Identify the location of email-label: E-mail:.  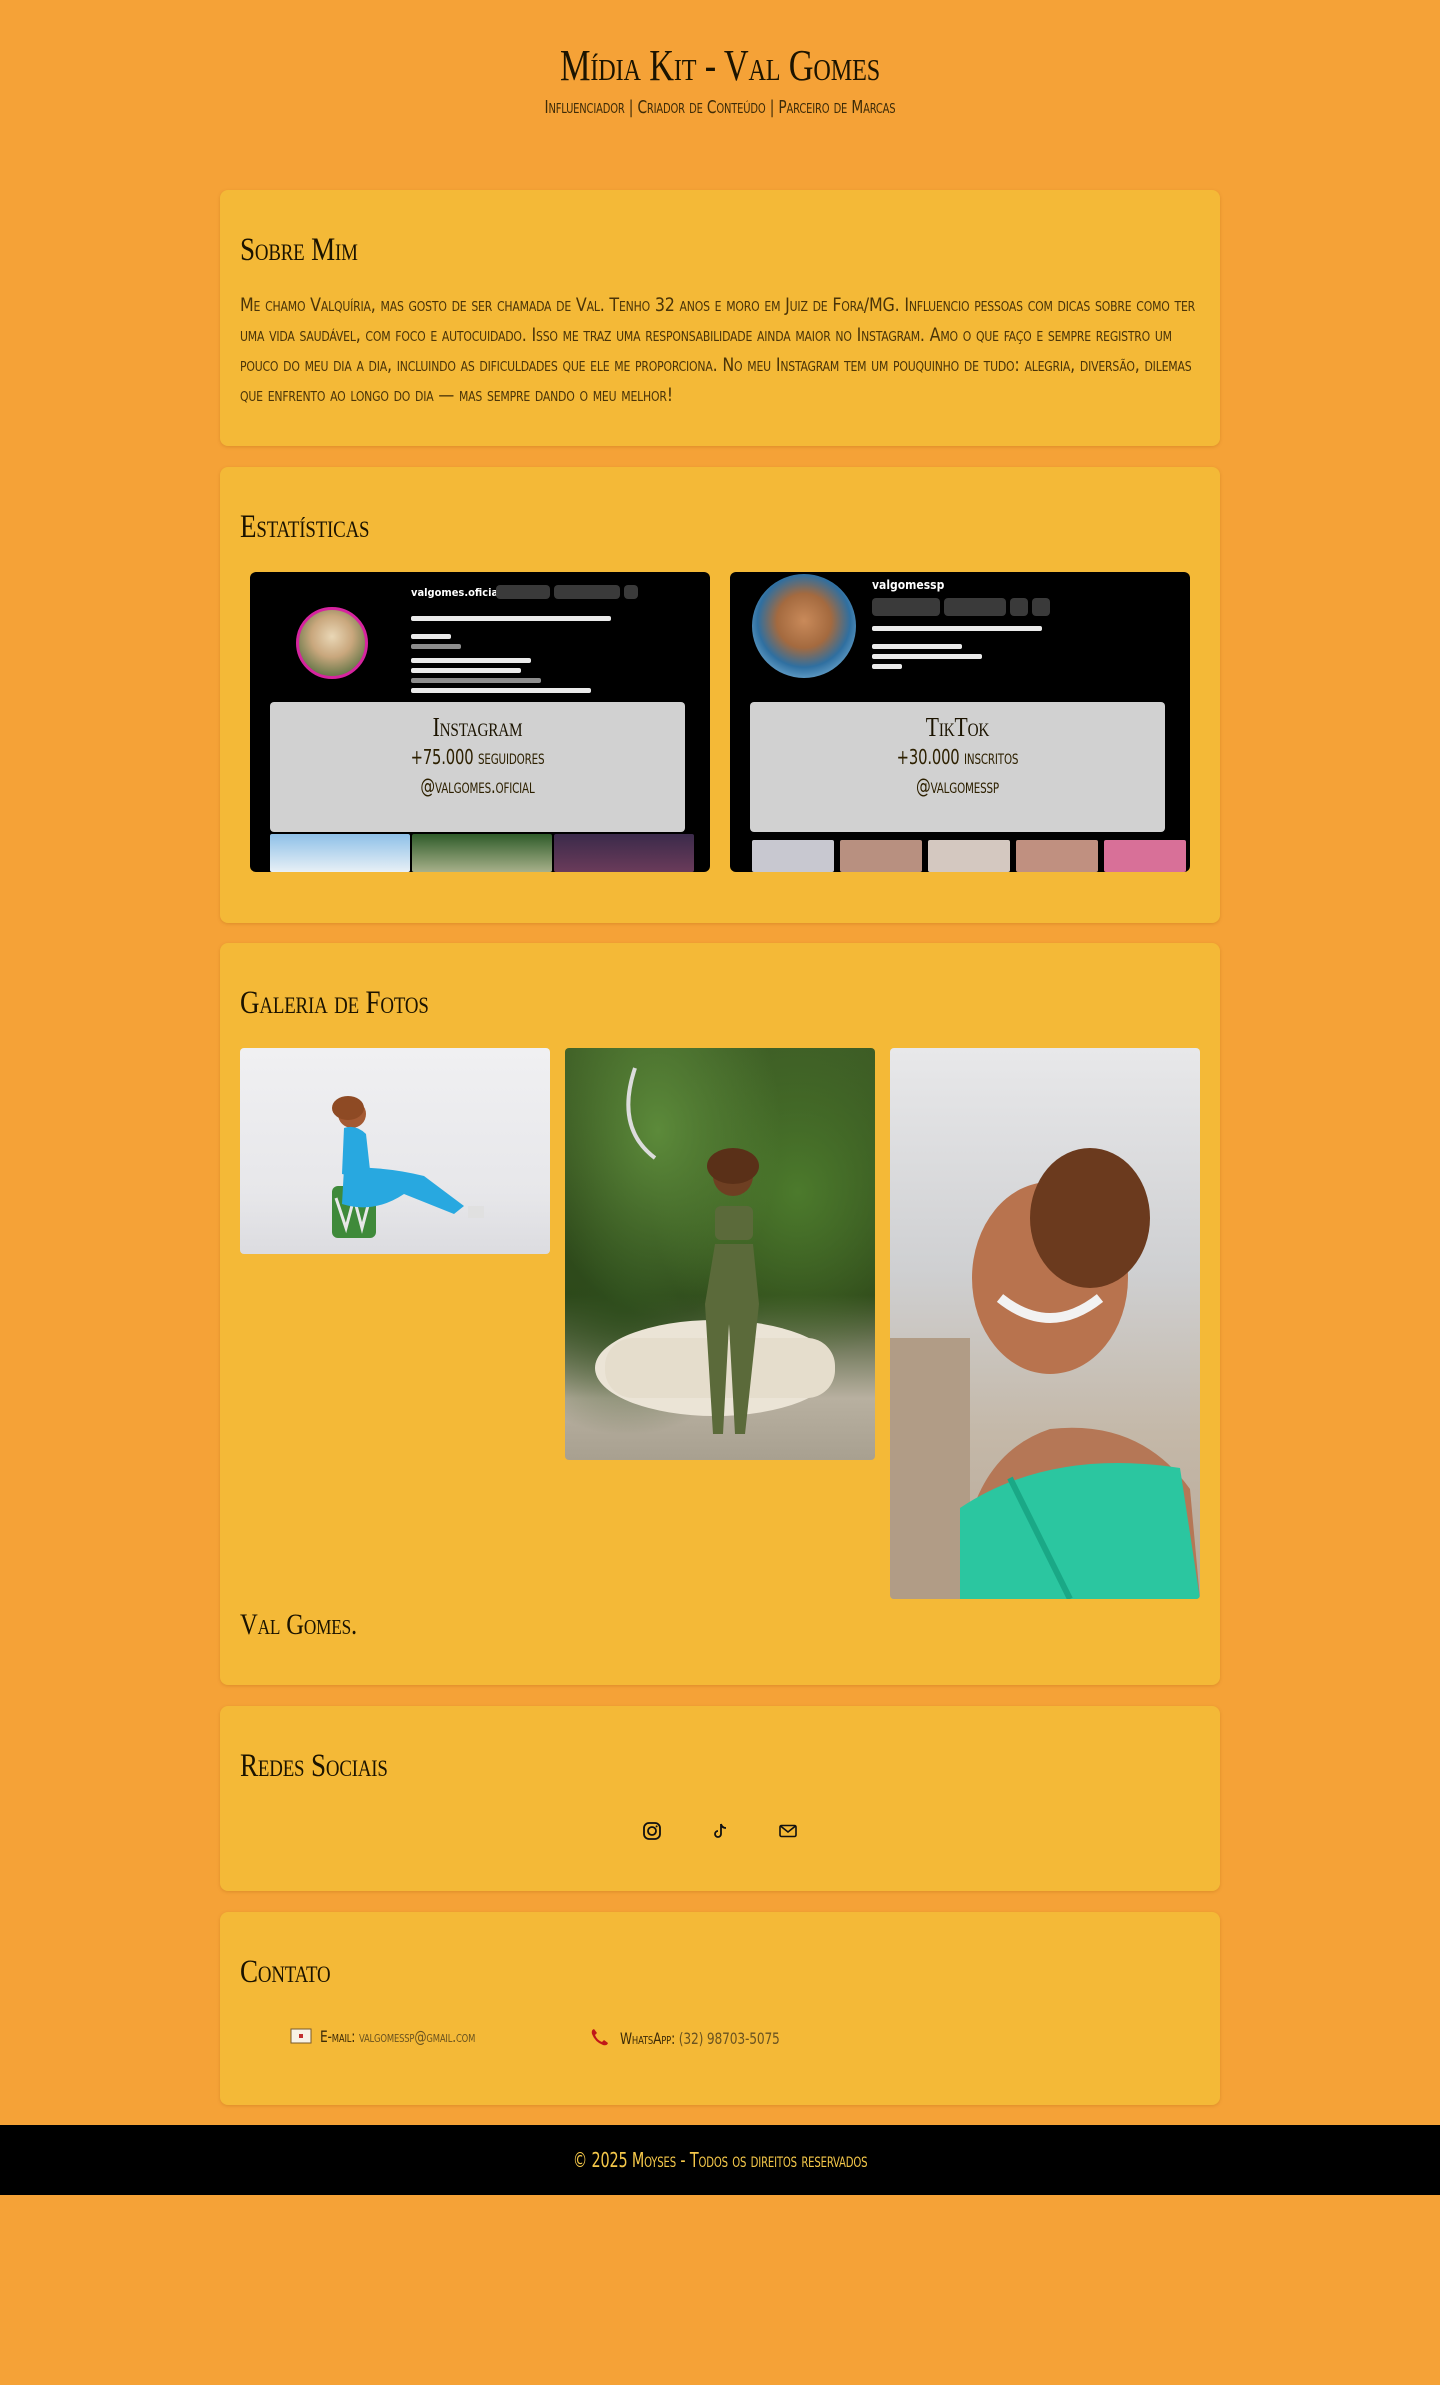
(338, 2036).